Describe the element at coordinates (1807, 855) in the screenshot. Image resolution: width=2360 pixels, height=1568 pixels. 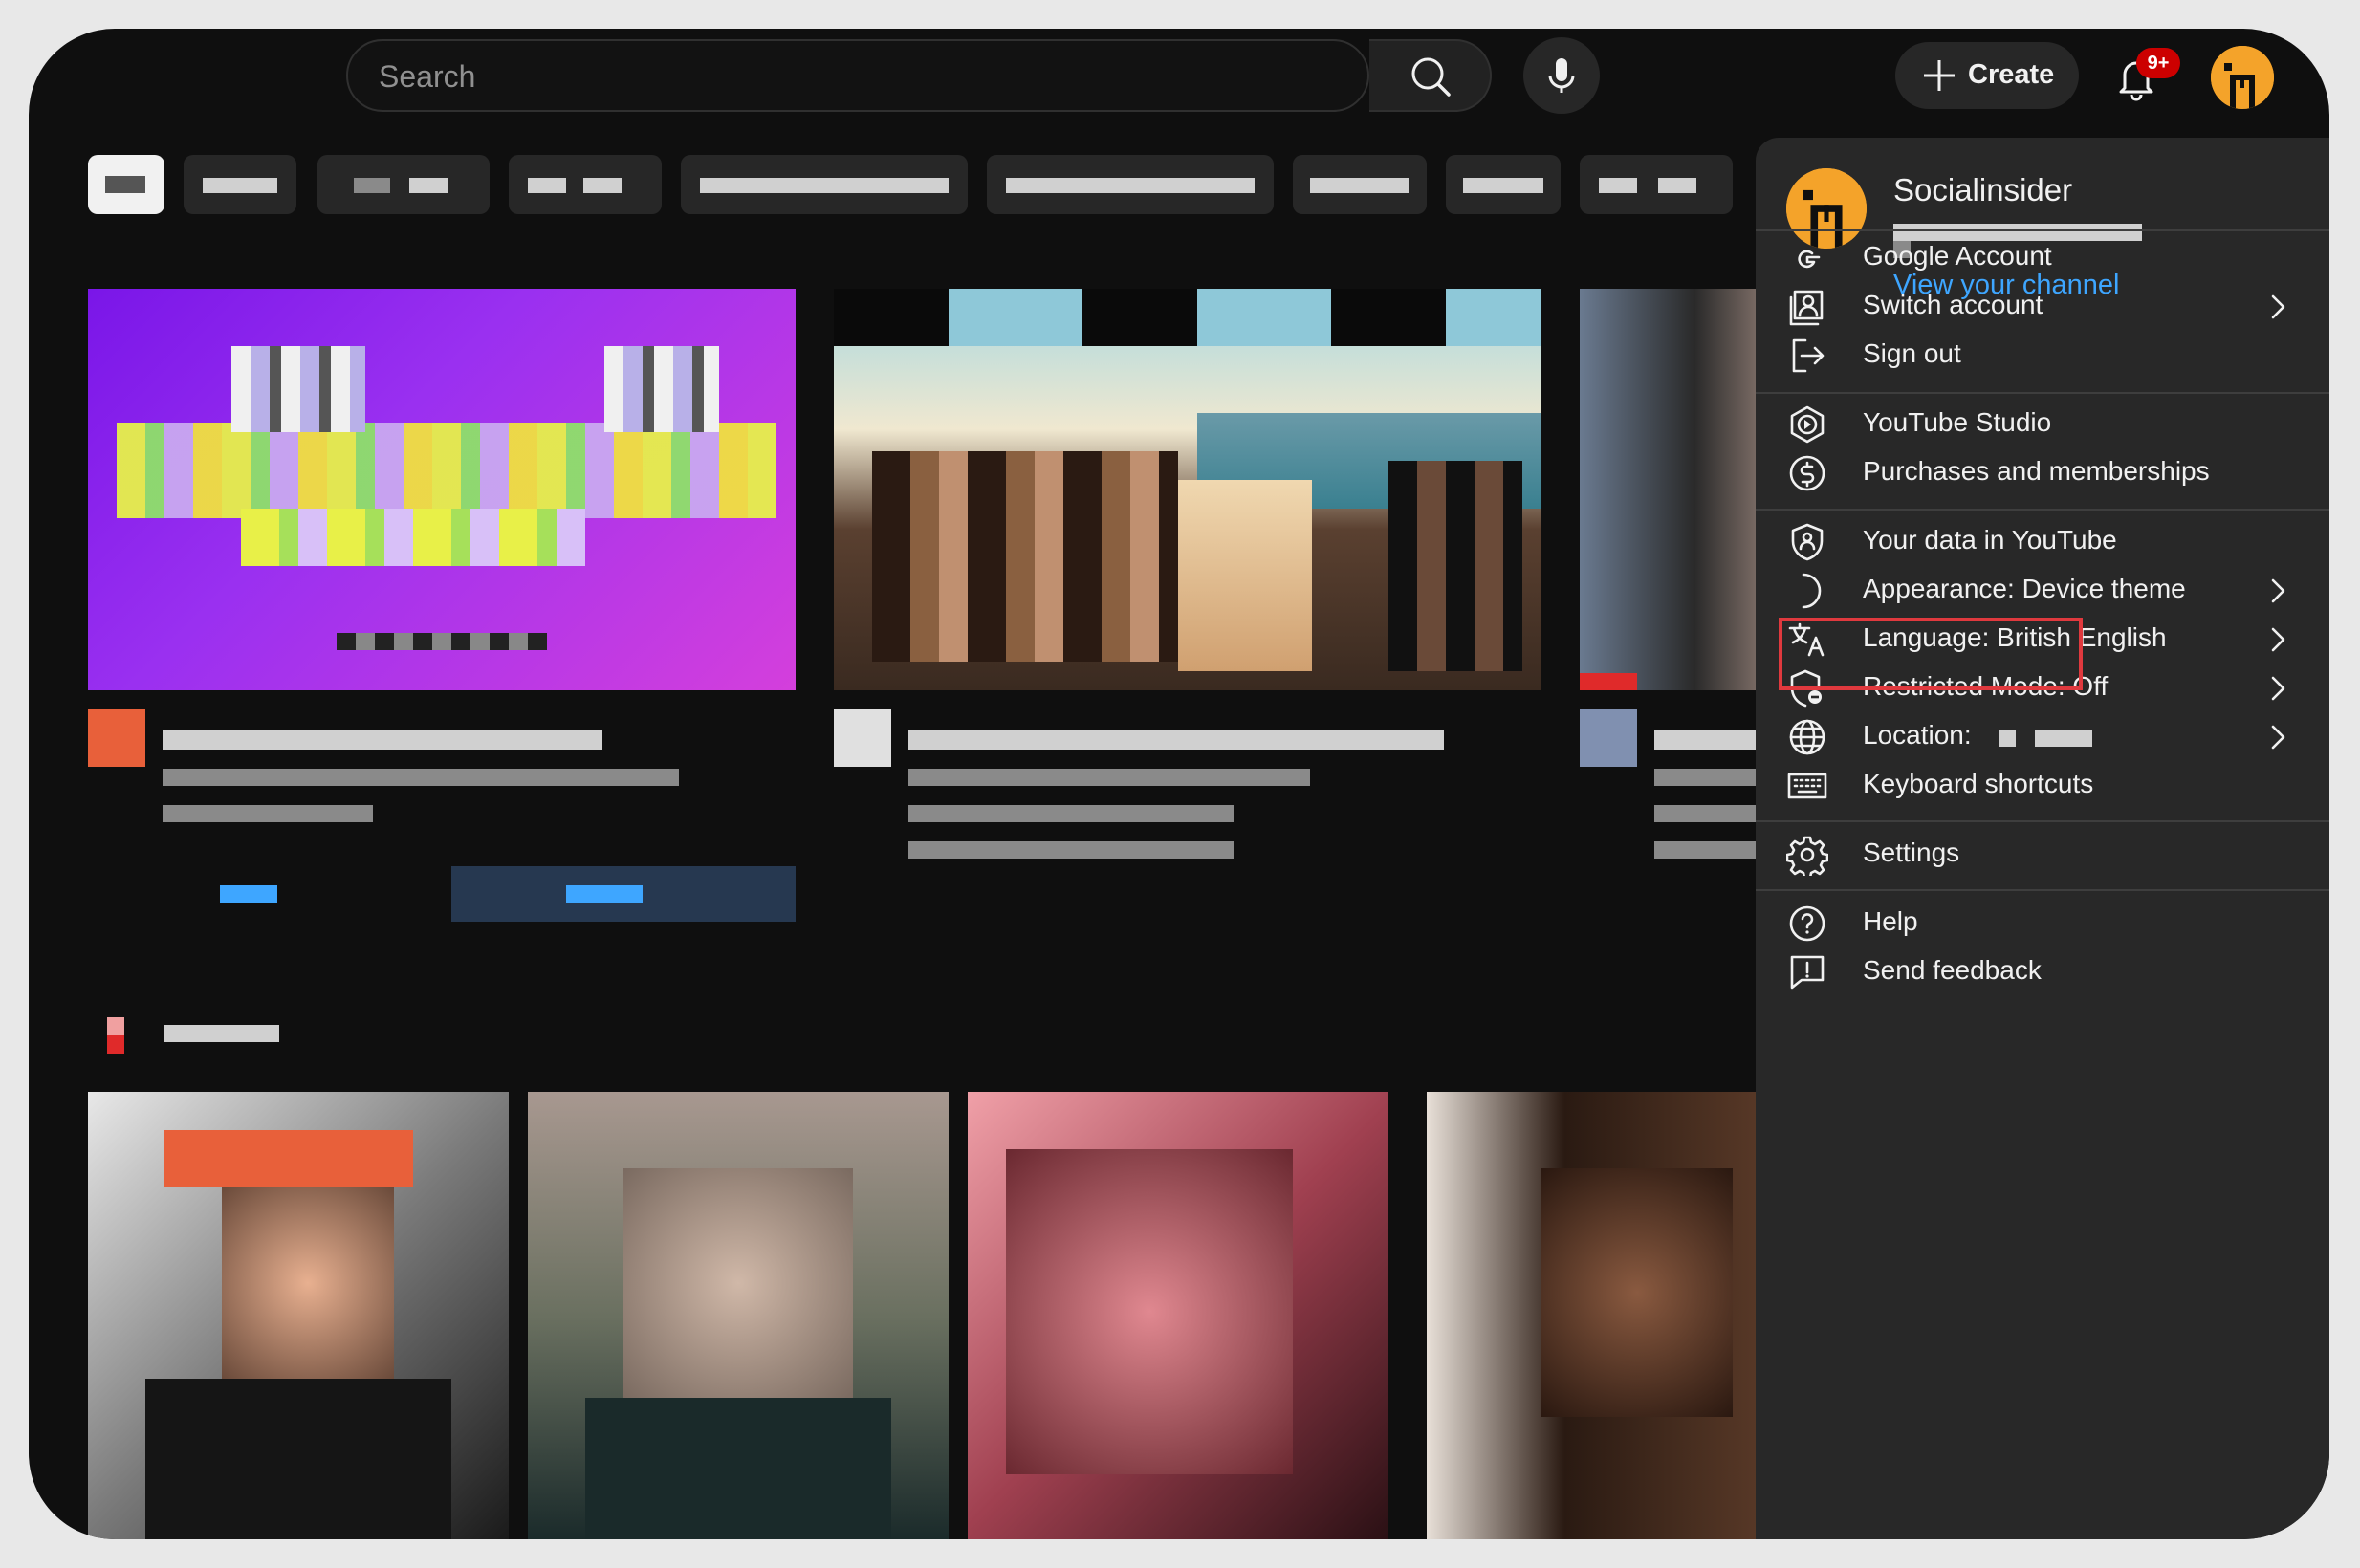
I see `settings-gear-icon` at that location.